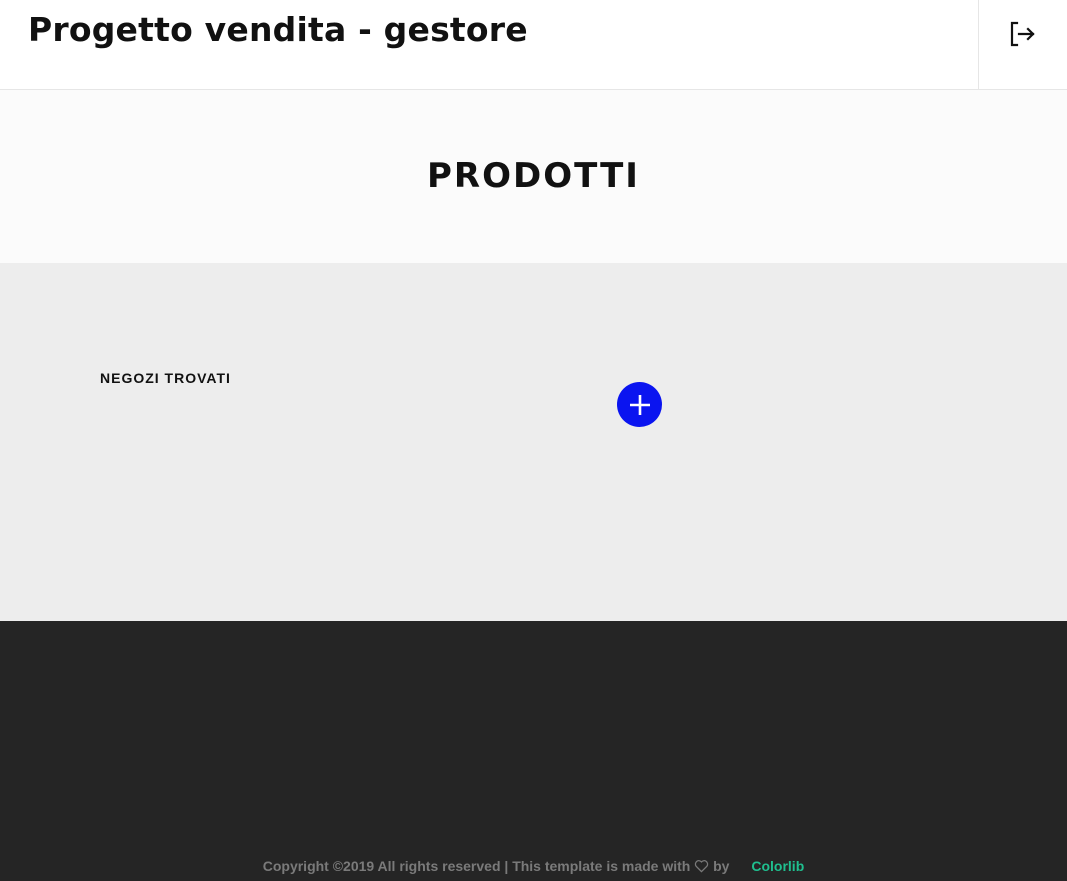 The height and width of the screenshot is (881, 1067). I want to click on logout-button, so click(1022, 44).